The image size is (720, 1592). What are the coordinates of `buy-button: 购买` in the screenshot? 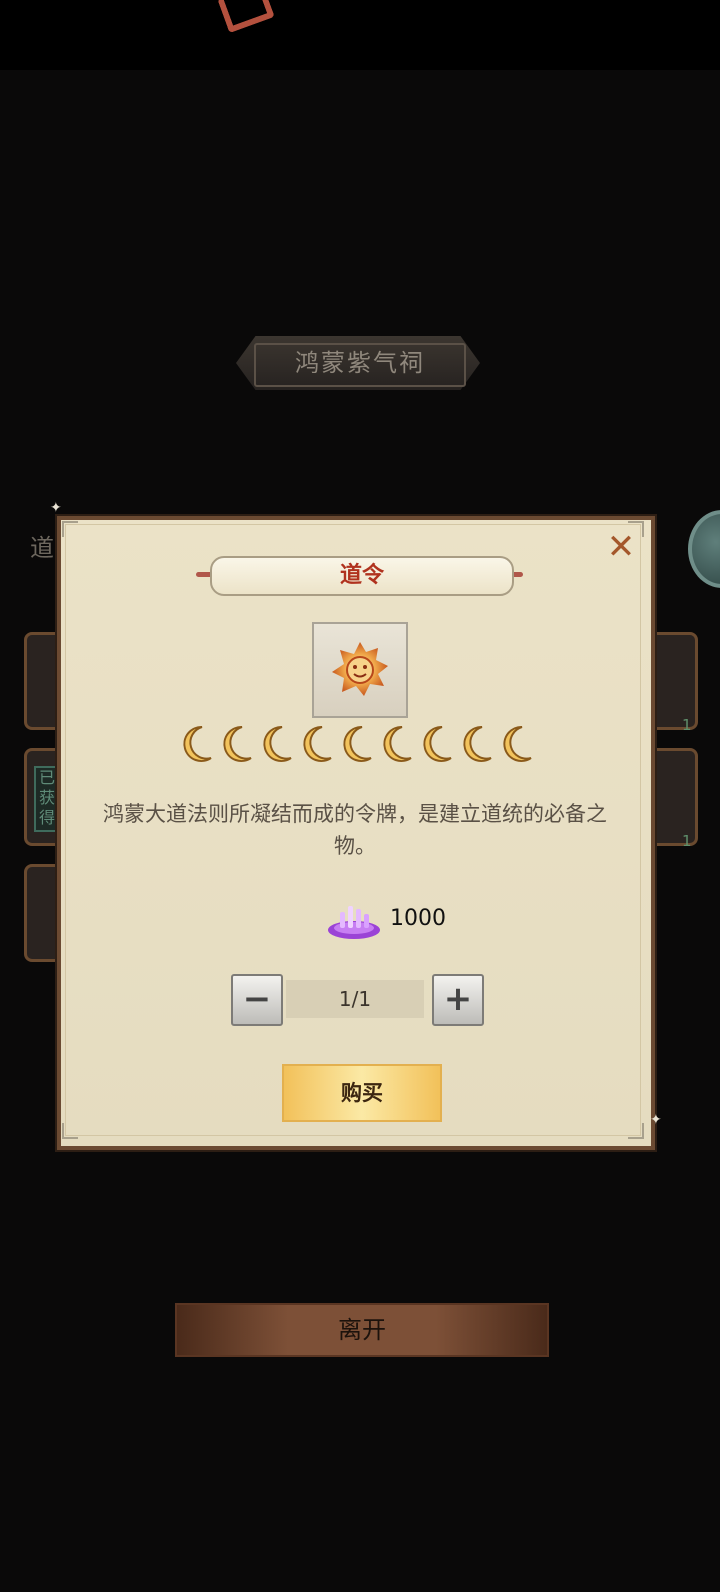 It's located at (362, 1093).